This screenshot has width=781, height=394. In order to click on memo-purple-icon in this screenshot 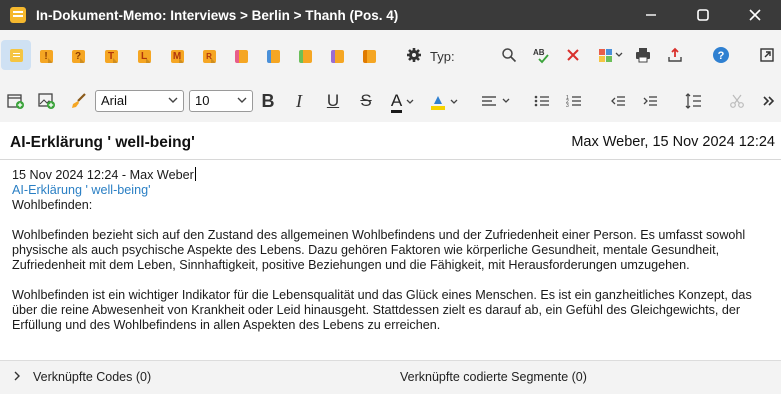, I will do `click(337, 56)`.